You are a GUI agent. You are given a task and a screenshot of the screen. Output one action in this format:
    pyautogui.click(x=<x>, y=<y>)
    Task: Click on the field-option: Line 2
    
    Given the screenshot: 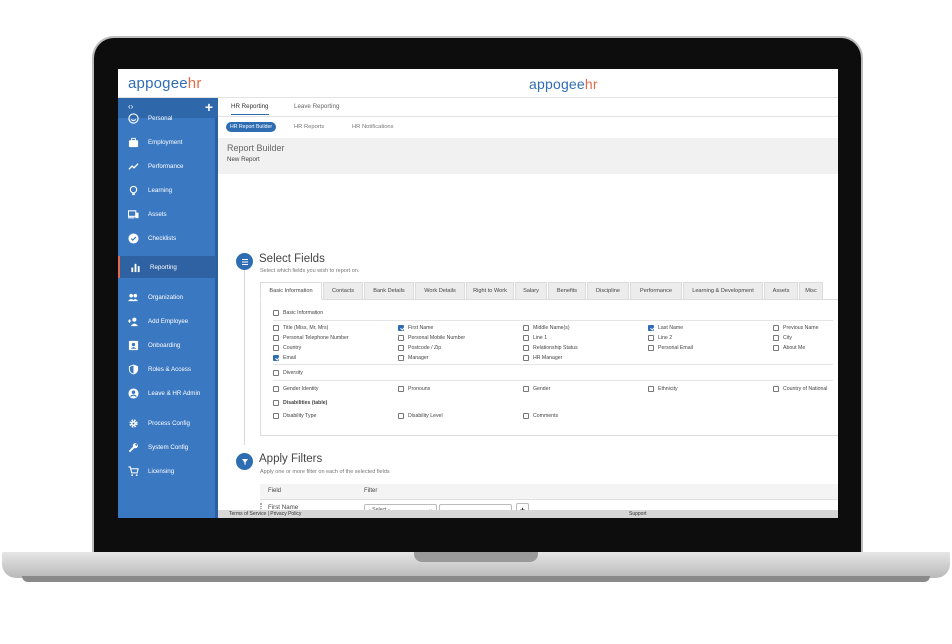 What is the action you would take?
    pyautogui.click(x=660, y=338)
    